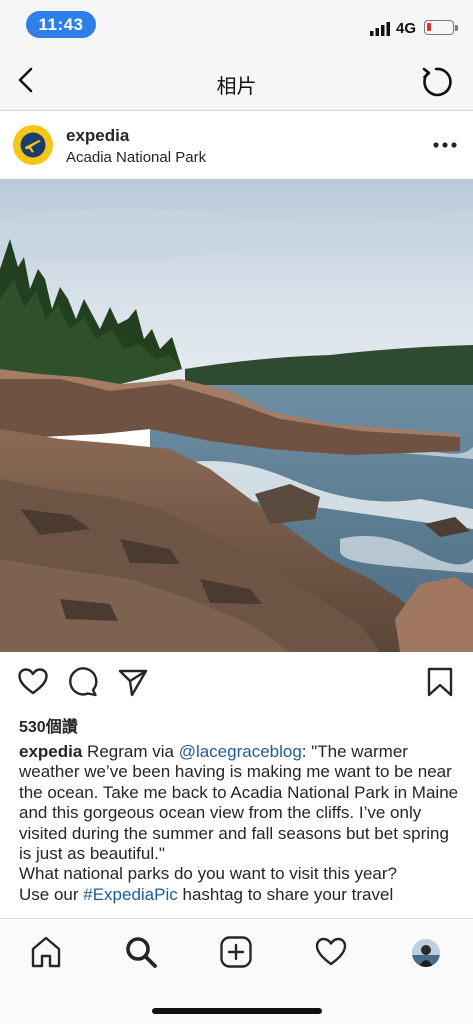 The height and width of the screenshot is (1024, 473). What do you see at coordinates (130, 894) in the screenshot?
I see `caption-hashtag-link: #ExpediaPic` at bounding box center [130, 894].